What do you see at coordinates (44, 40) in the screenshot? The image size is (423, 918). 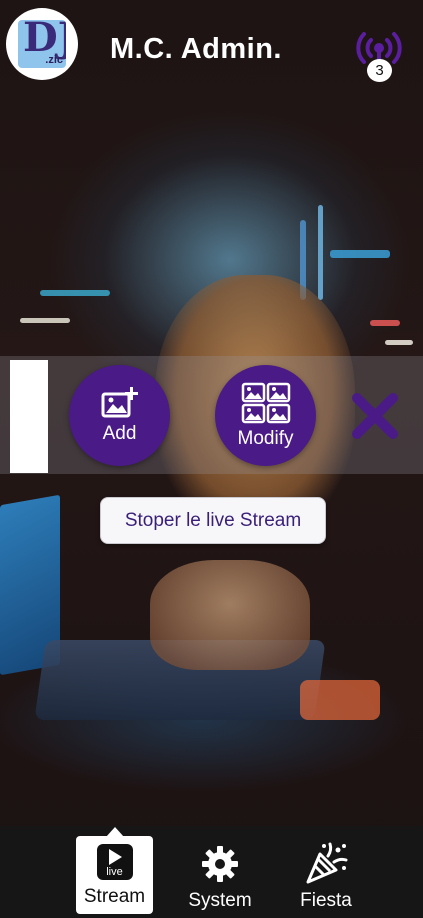 I see `logo-main-text: DJ` at bounding box center [44, 40].